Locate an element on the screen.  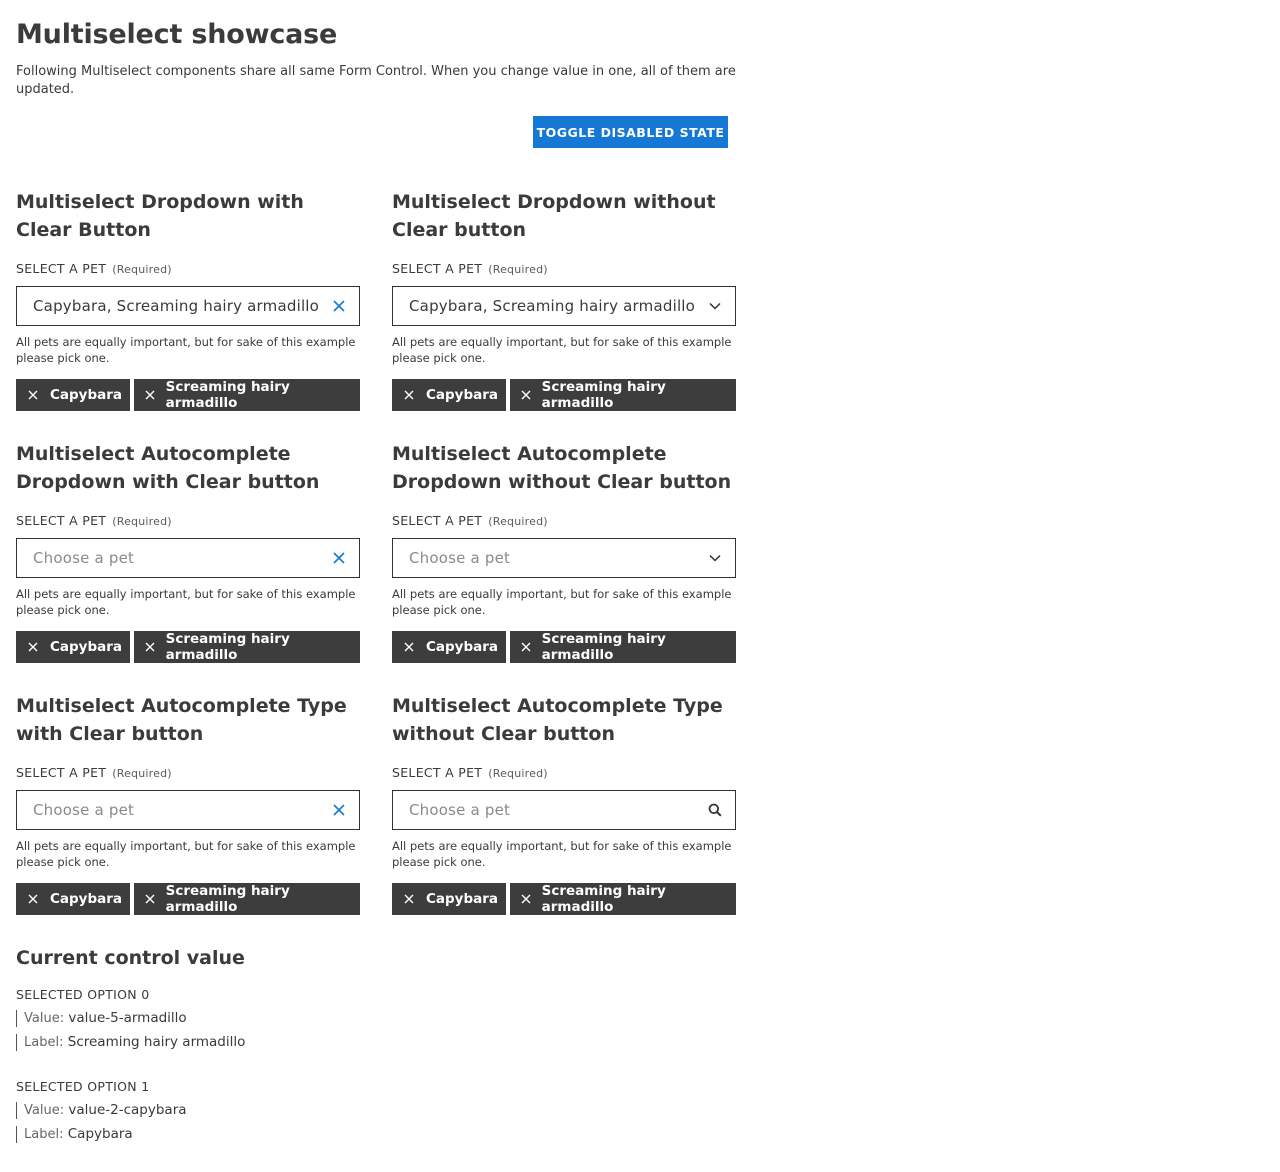
current-value-title: Current control value is located at coordinates (130, 958).